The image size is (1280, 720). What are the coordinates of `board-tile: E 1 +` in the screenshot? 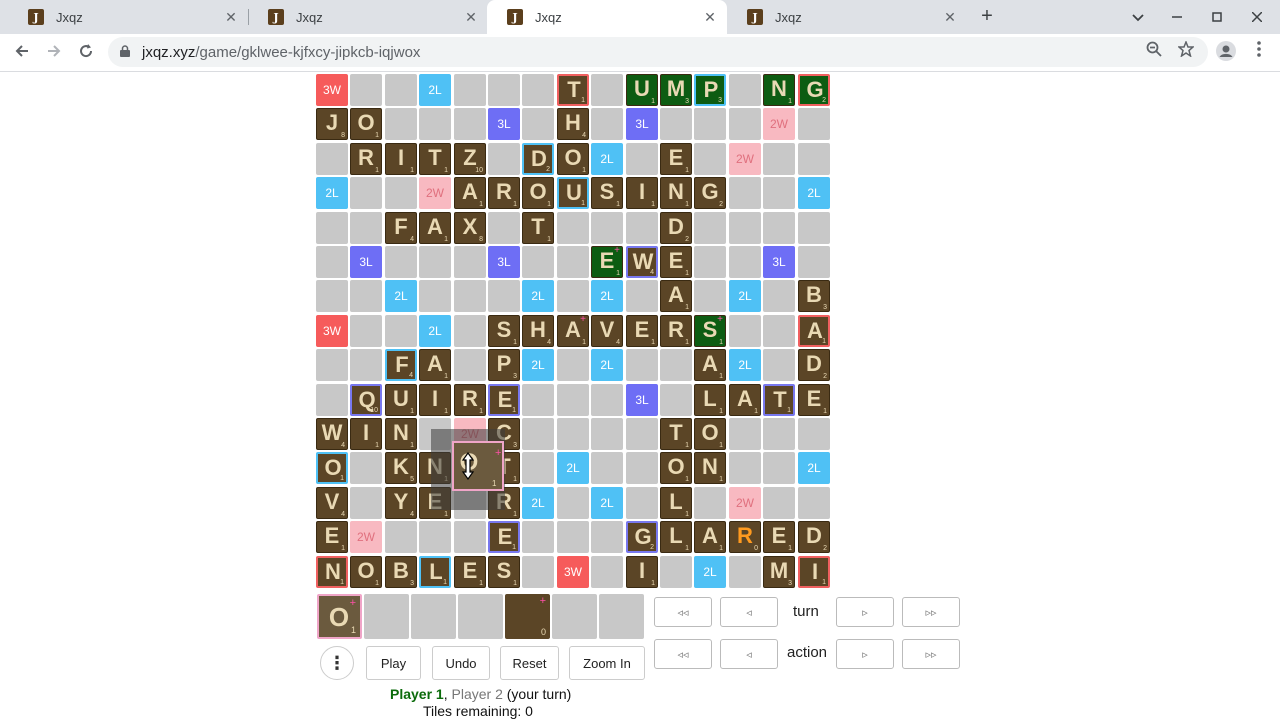 It's located at (607, 261).